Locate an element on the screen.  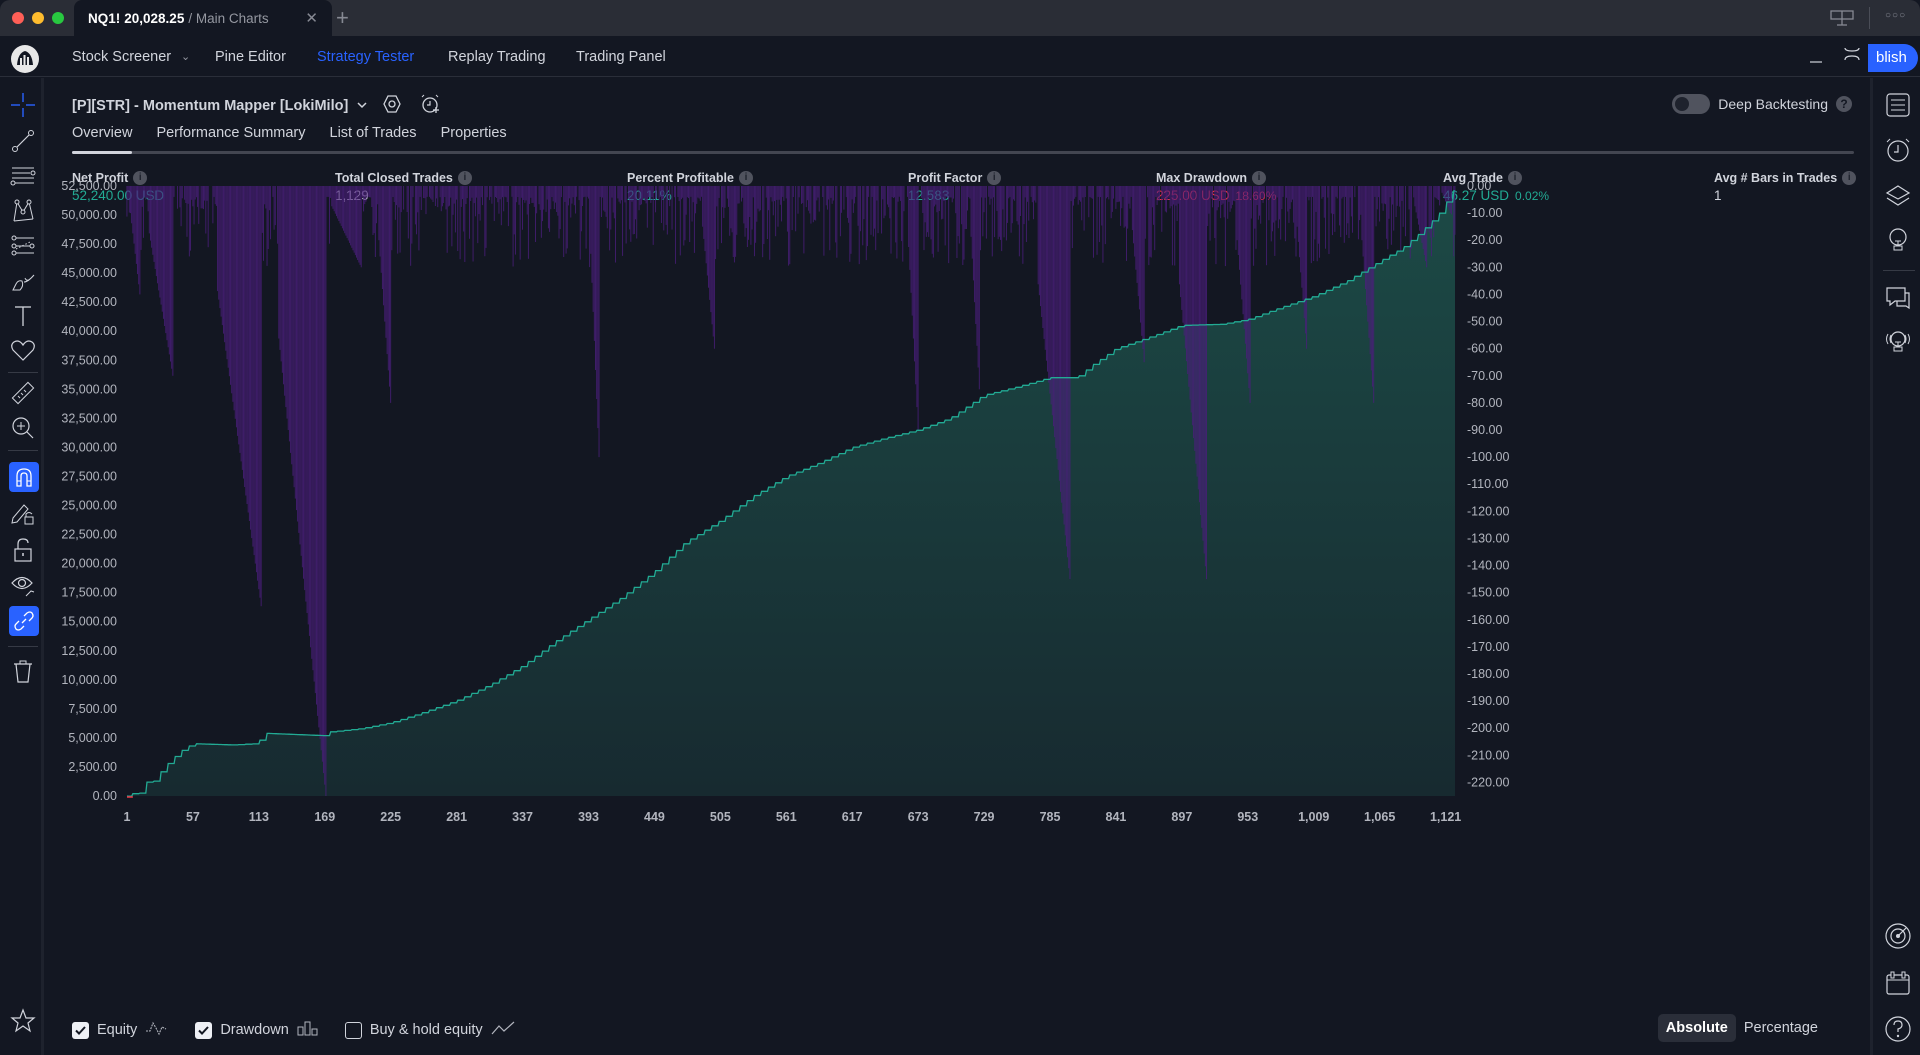
app-logo is located at coordinates (25, 59).